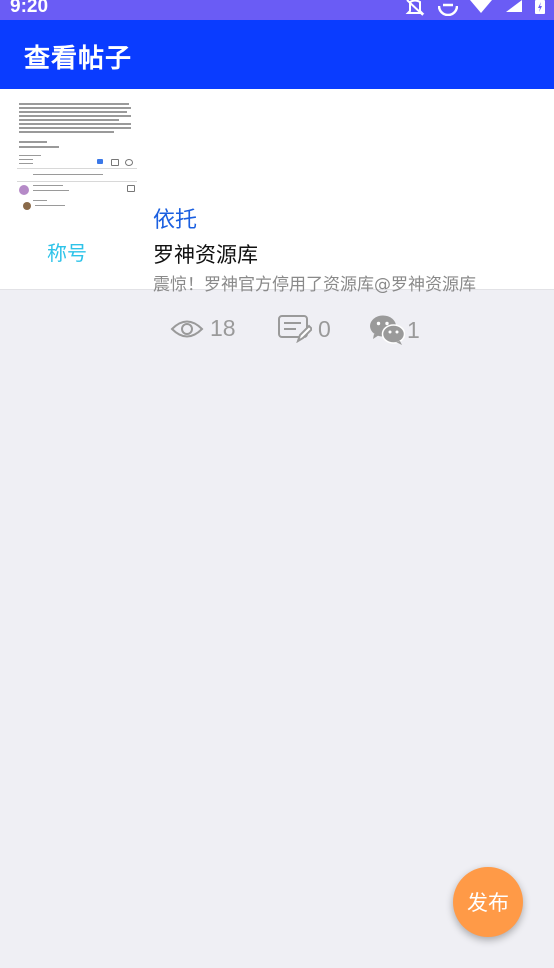 The width and height of the screenshot is (554, 968). What do you see at coordinates (415, 8) in the screenshot?
I see `notifications-off-icon` at bounding box center [415, 8].